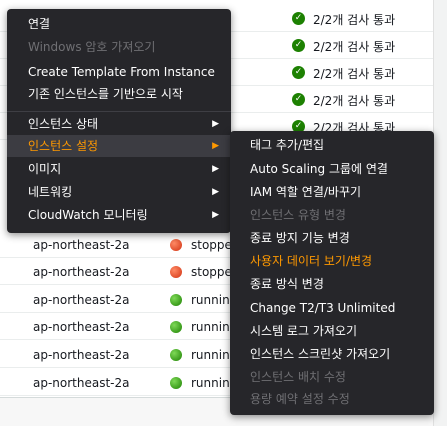 The image size is (447, 426). Describe the element at coordinates (332, 192) in the screenshot. I see `submenu-item-iam-role: IAM 역할 연결/바꾸기` at that location.